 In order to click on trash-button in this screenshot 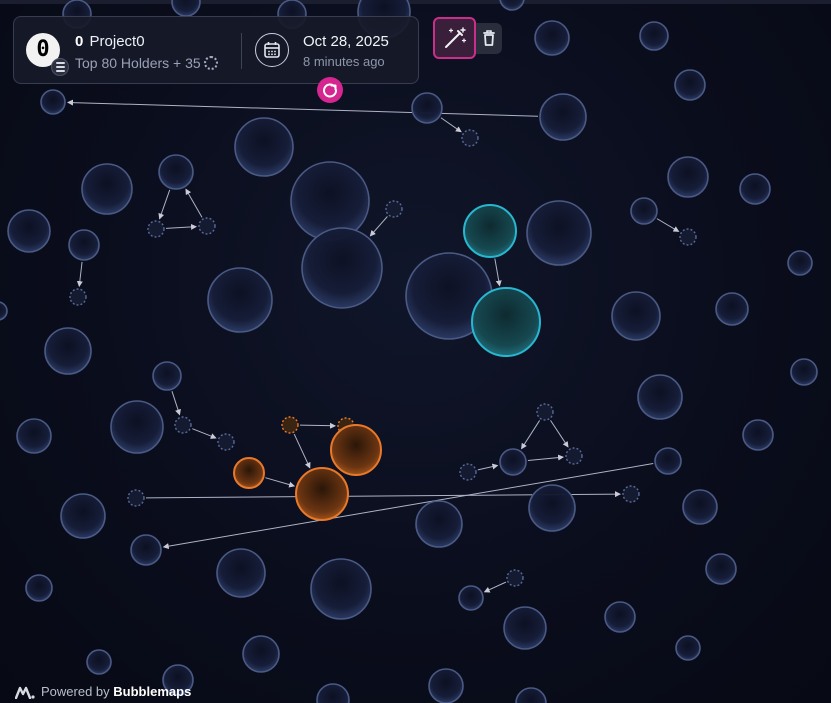, I will do `click(489, 38)`.